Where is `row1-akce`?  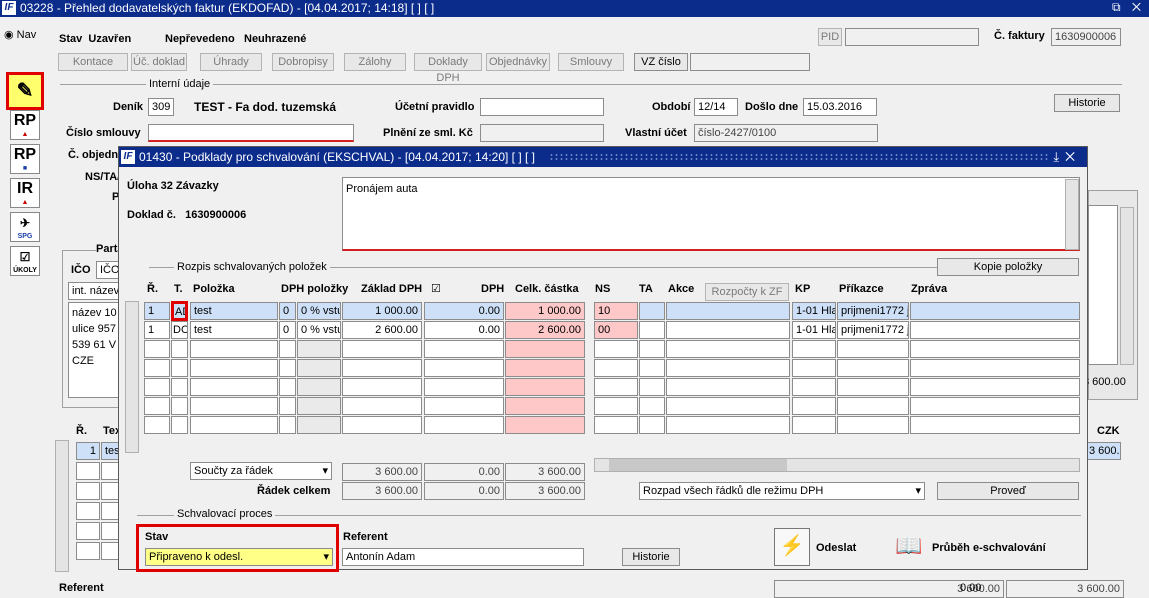 row1-akce is located at coordinates (728, 311).